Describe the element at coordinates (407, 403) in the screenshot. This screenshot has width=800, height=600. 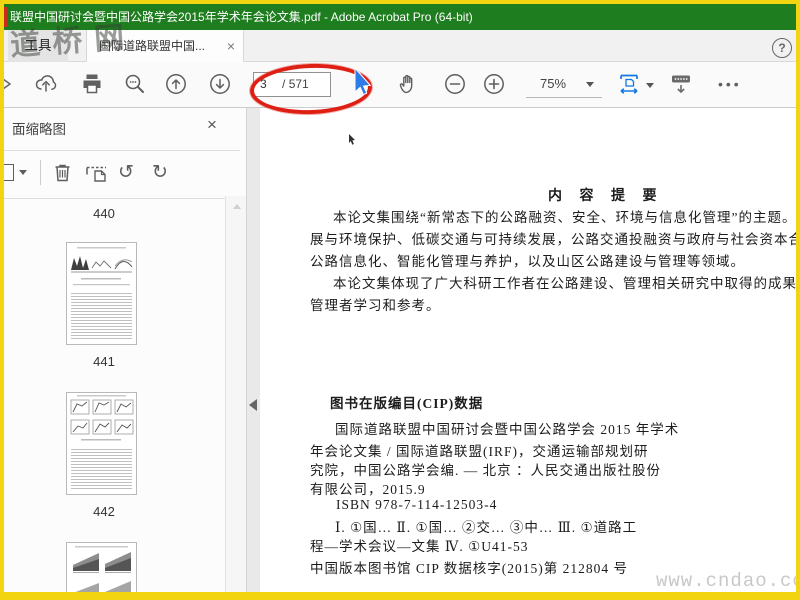
I see `cip-heading: 图书在版编目(CIP)数据` at that location.